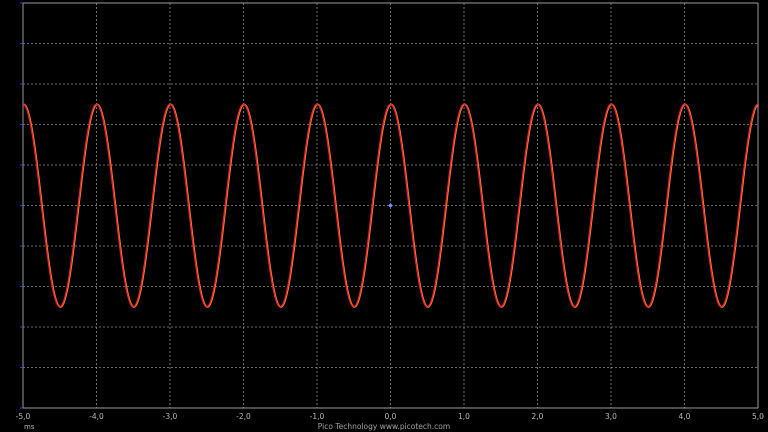 Image resolution: width=768 pixels, height=432 pixels. What do you see at coordinates (611, 416) in the screenshot?
I see `x-tick-label: 3,0` at bounding box center [611, 416].